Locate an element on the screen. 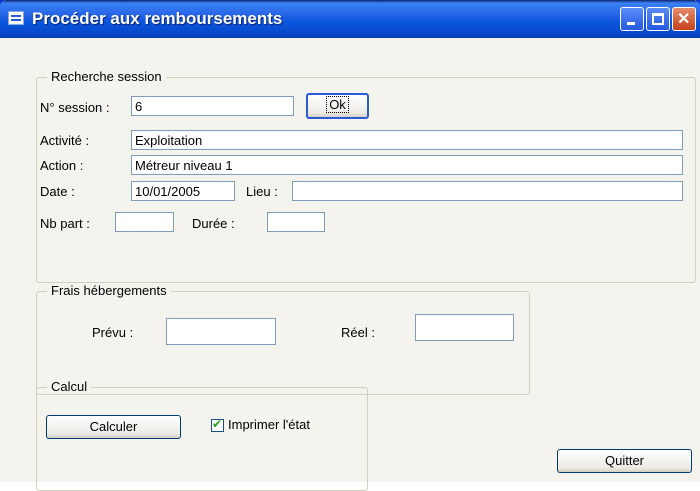 This screenshot has height=491, width=700. nbpart-label: Nb part : is located at coordinates (65, 223).